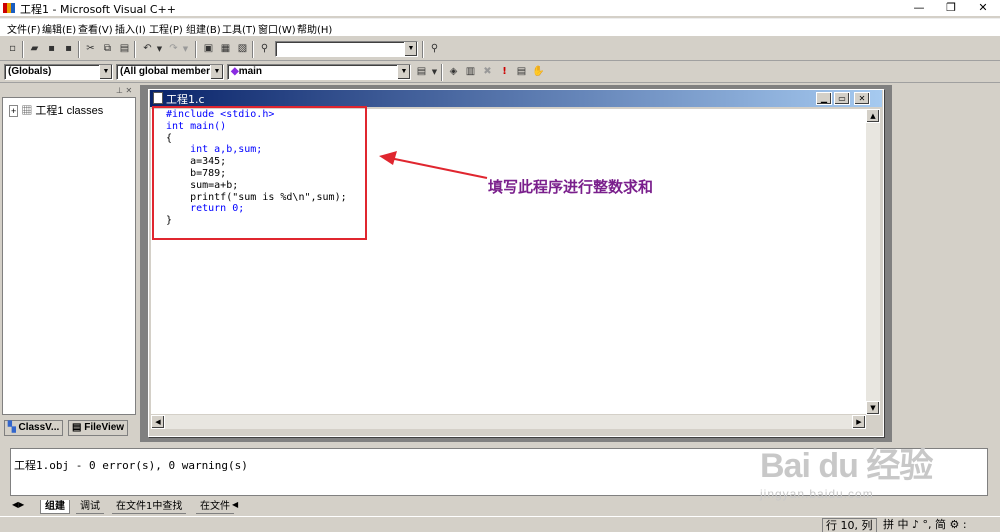 The image size is (1000, 532). Describe the element at coordinates (846, 466) in the screenshot. I see `watermark-brand: Bai du 经验` at that location.